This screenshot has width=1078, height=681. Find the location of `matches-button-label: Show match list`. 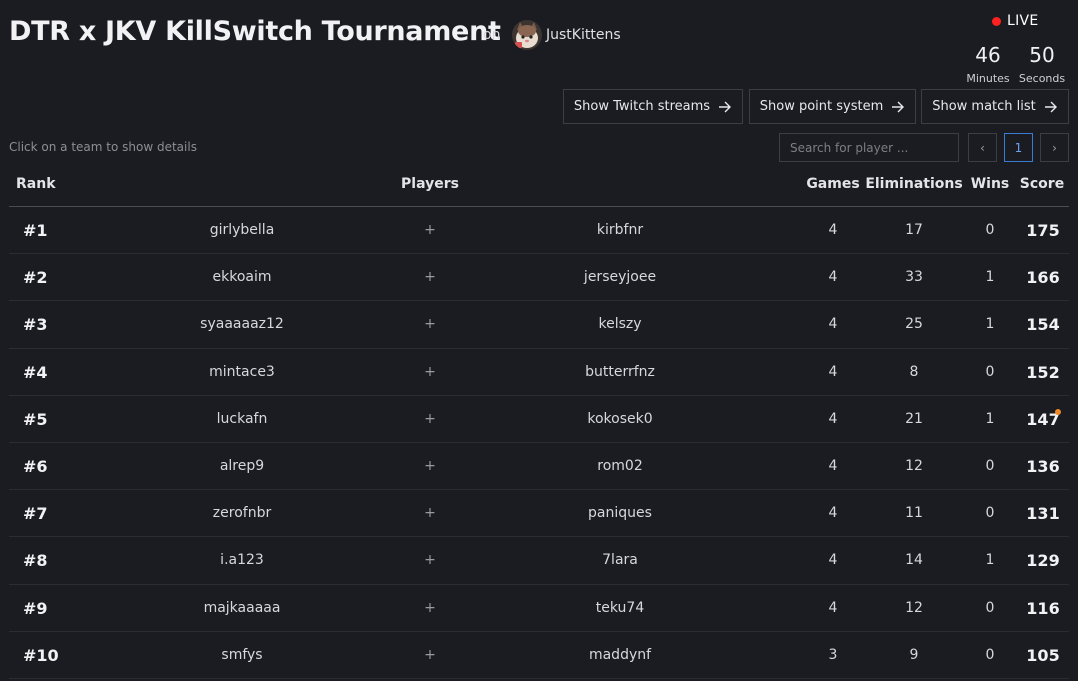

matches-button-label: Show match list is located at coordinates (984, 106).